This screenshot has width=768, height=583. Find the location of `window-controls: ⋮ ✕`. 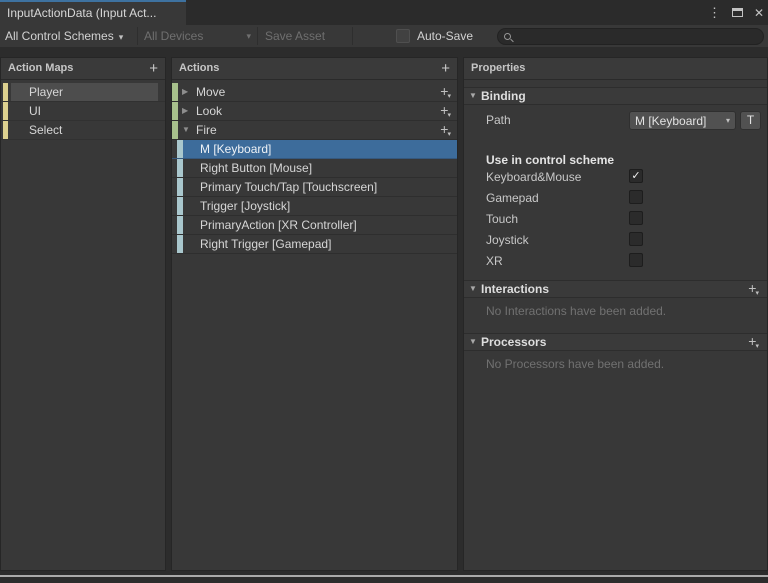

window-controls: ⋮ ✕ is located at coordinates (736, 12).